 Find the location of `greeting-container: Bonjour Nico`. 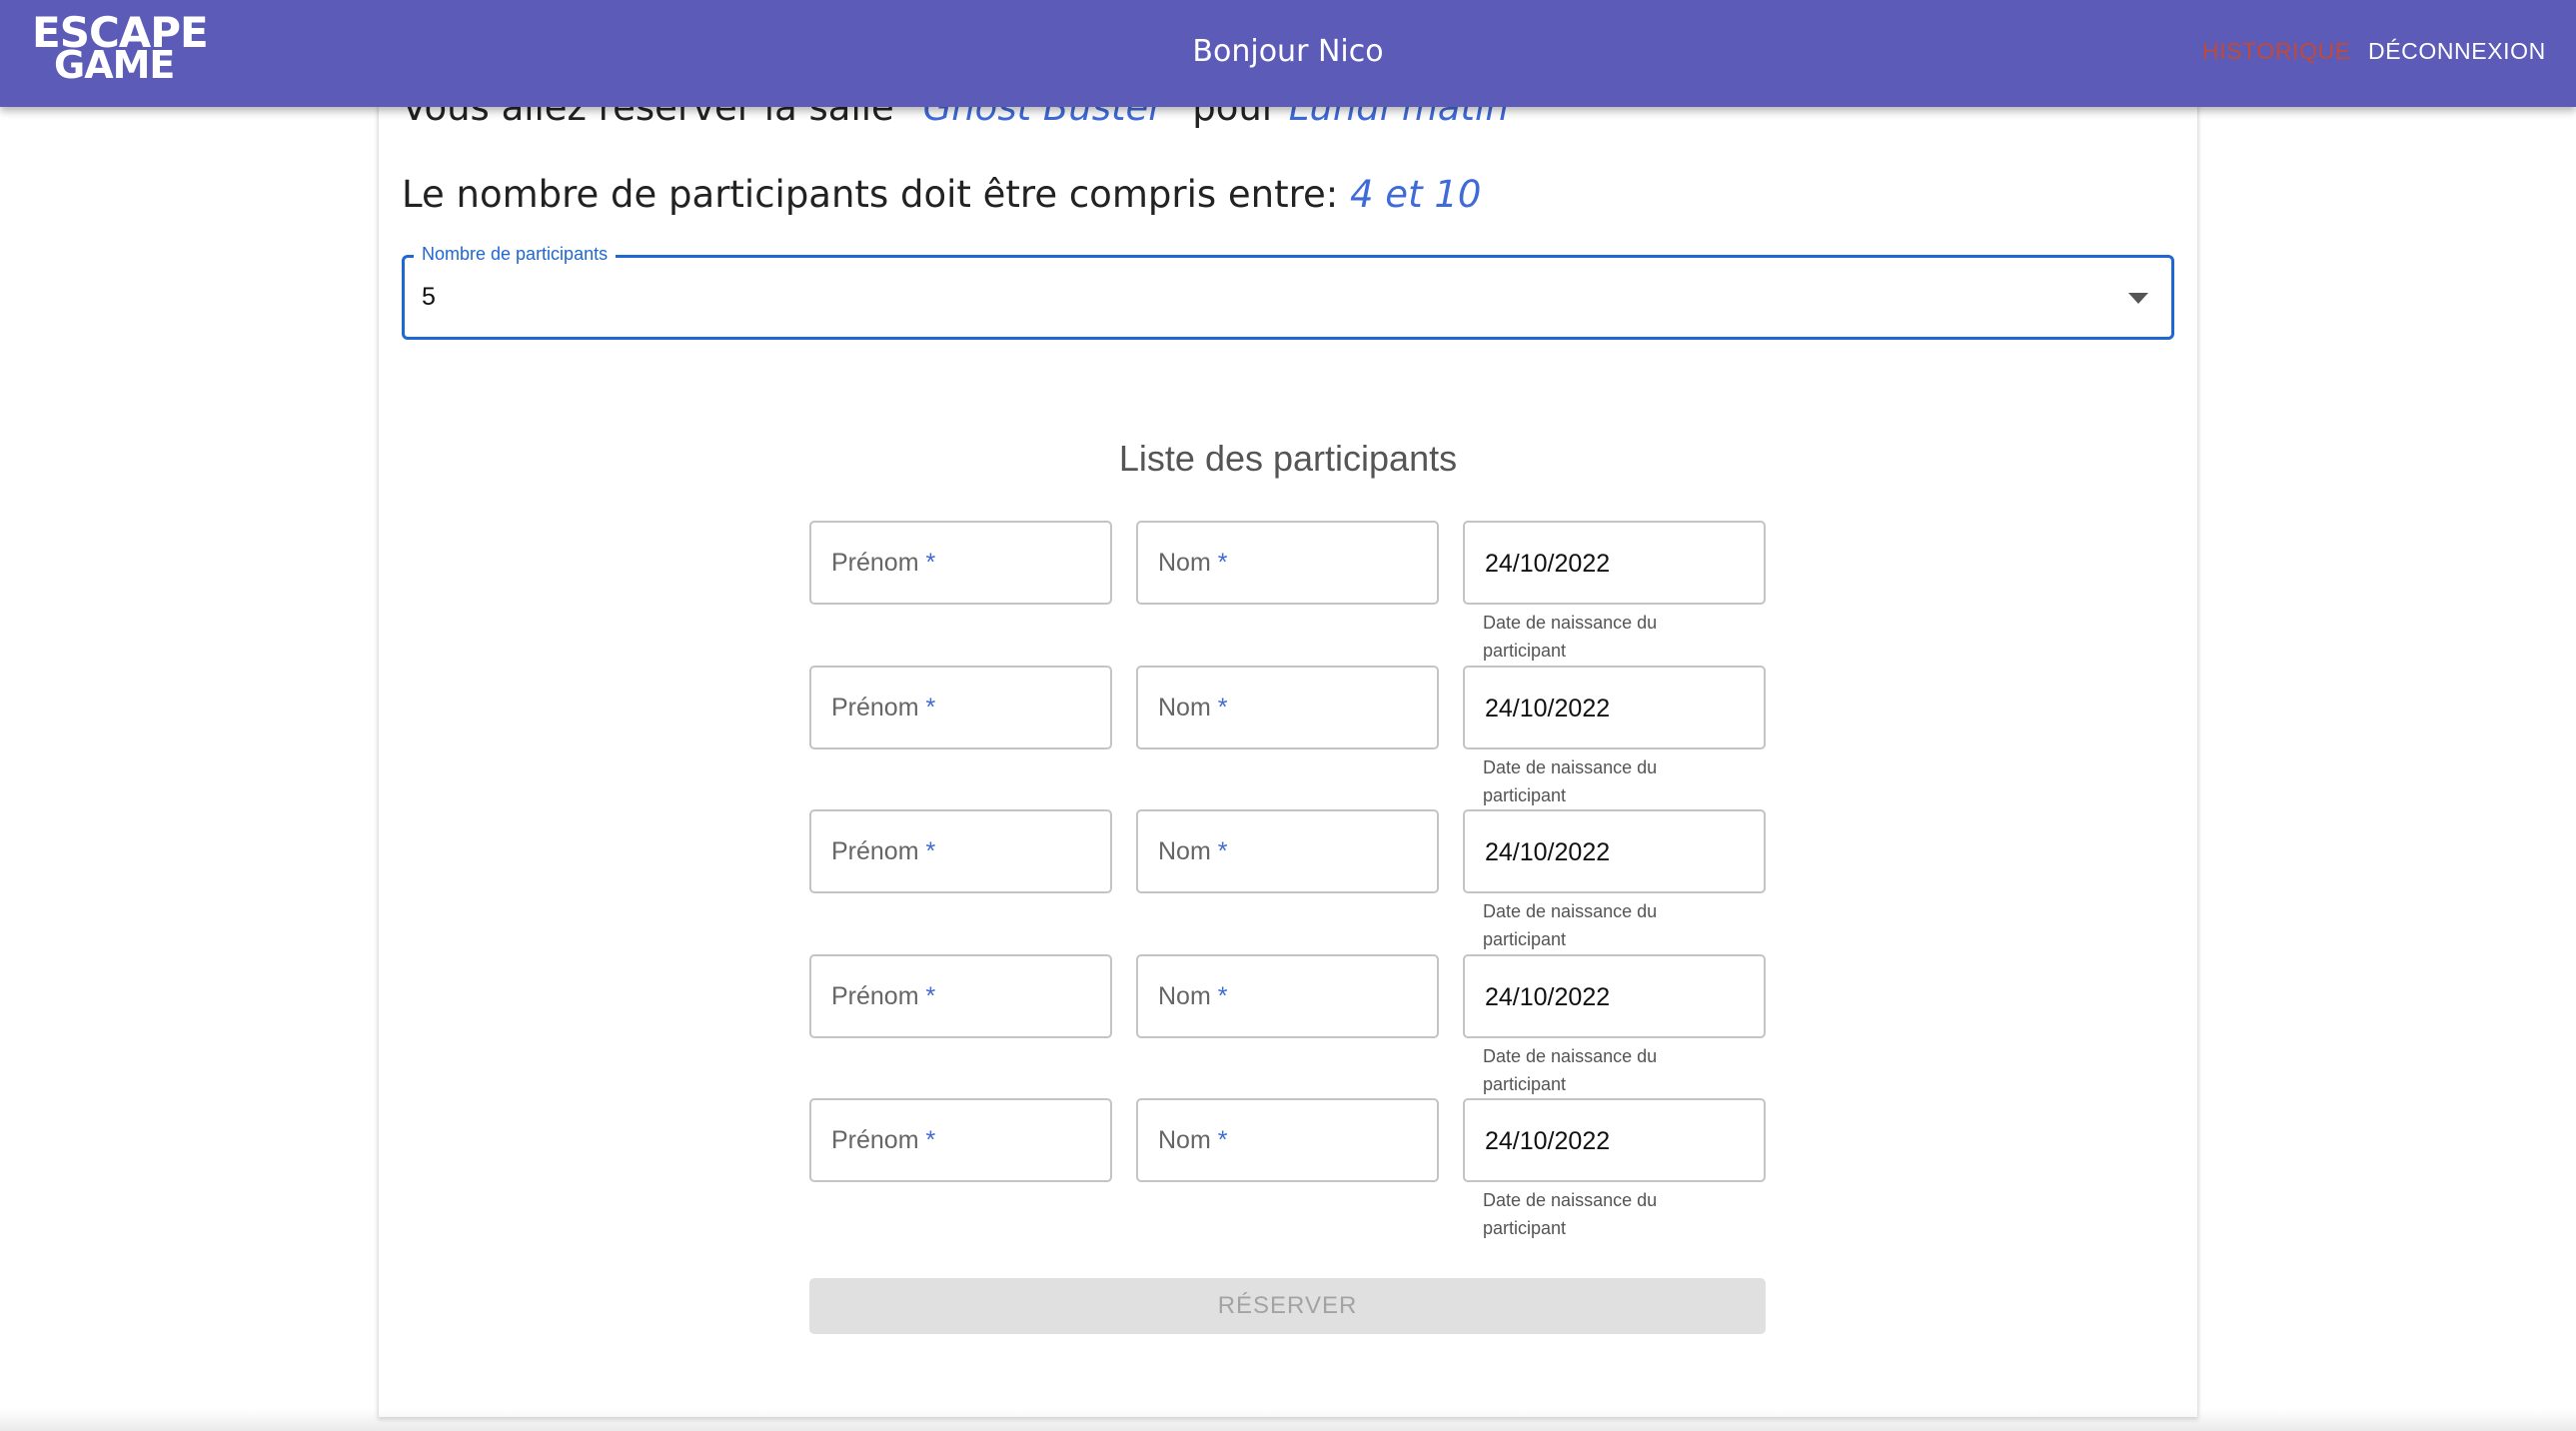

greeting-container: Bonjour Nico is located at coordinates (1288, 52).